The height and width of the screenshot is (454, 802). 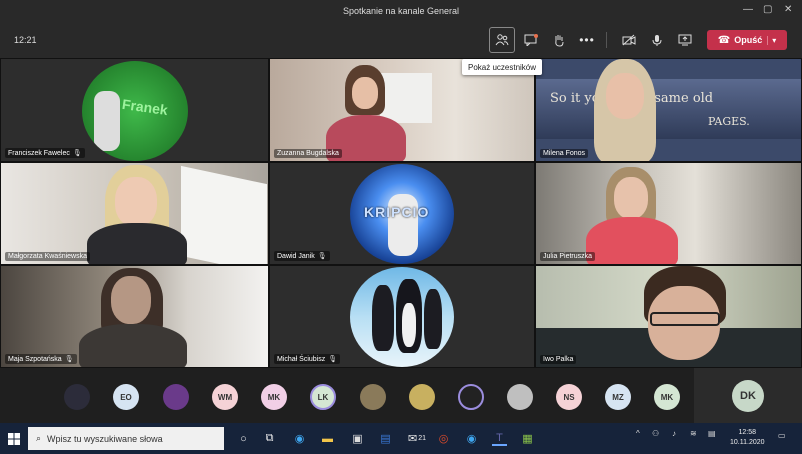 I want to click on participant-name: Milena Fonos, so click(x=564, y=153).